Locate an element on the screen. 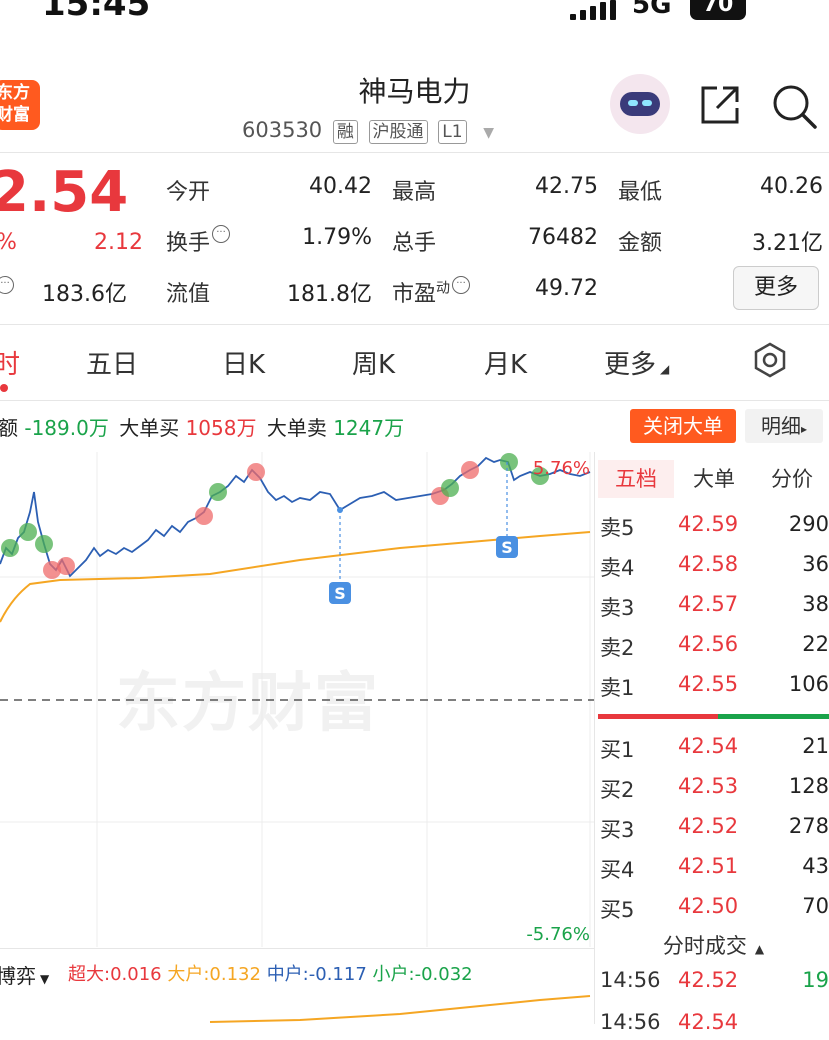 This screenshot has height=1040, width=829. amount-label: 金额 is located at coordinates (640, 243).